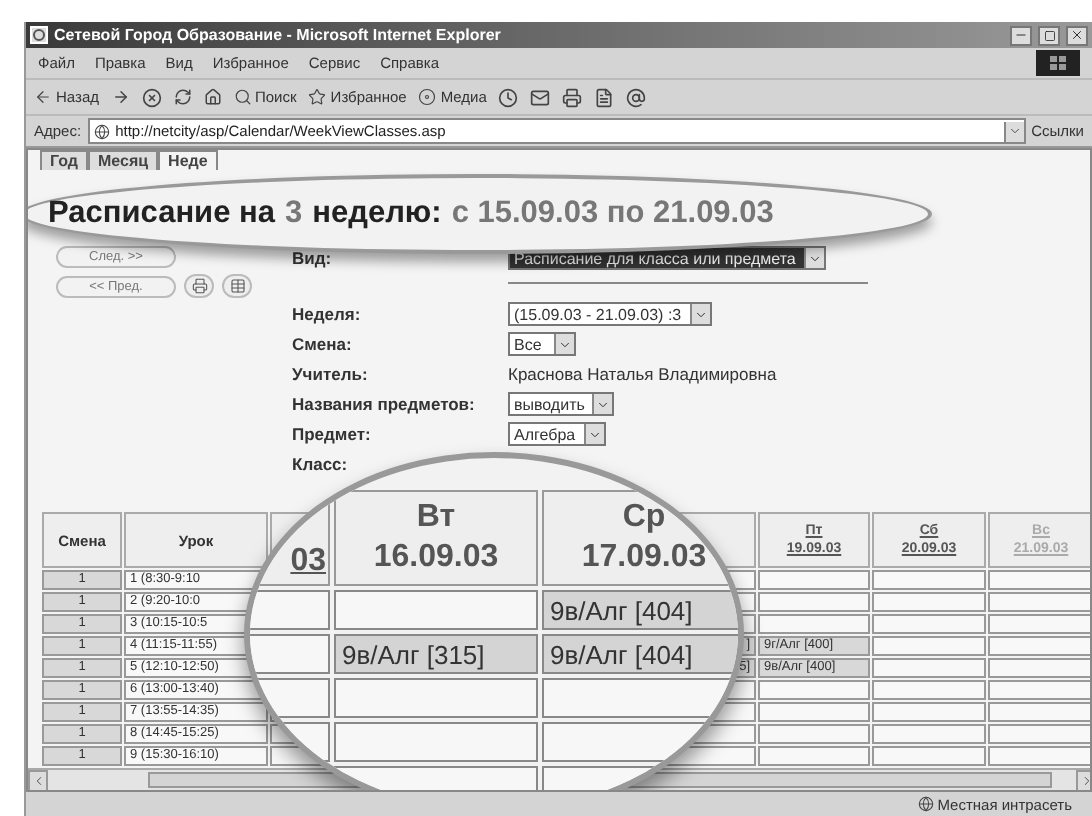  Describe the element at coordinates (377, 214) in the screenshot. I see `heading-text: неделю:` at that location.